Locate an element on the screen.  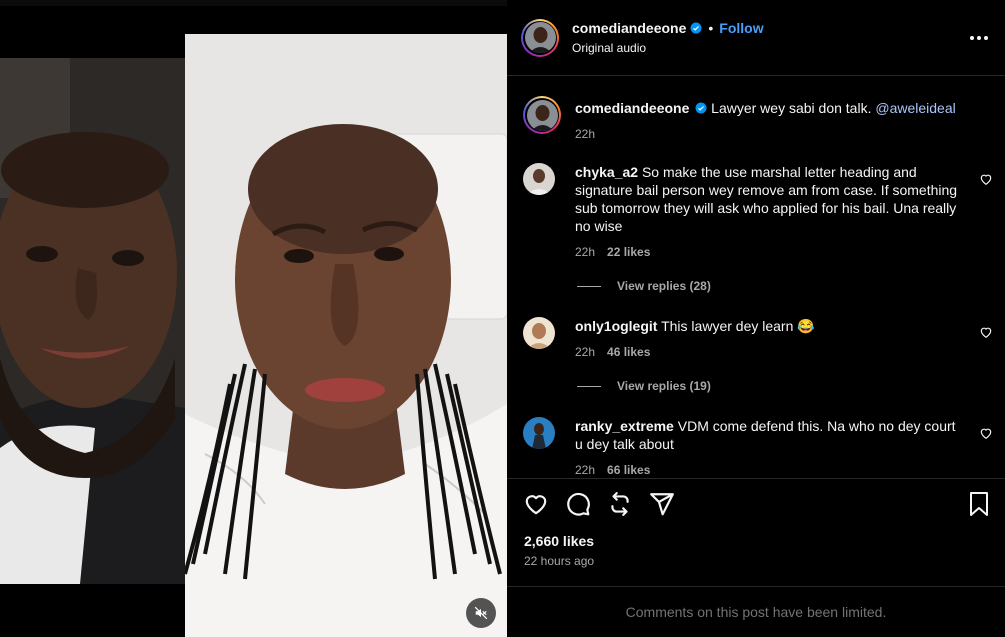
follow-button: Follow is located at coordinates (741, 28).